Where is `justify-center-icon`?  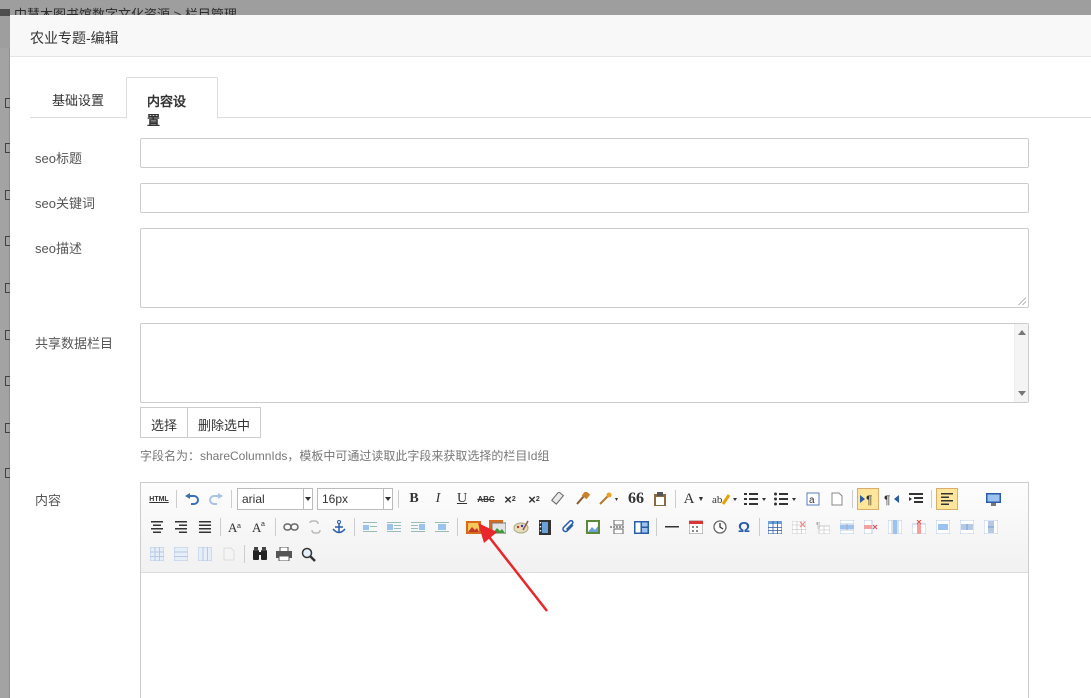
justify-center-icon is located at coordinates (157, 527).